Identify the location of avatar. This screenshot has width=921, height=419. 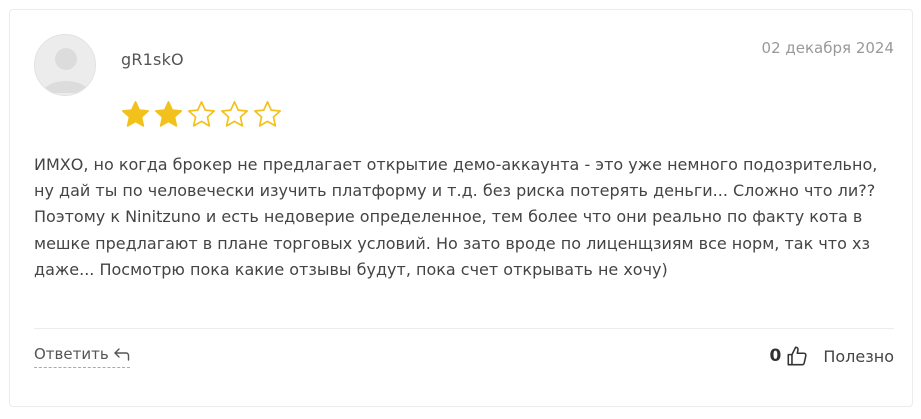
(65, 65).